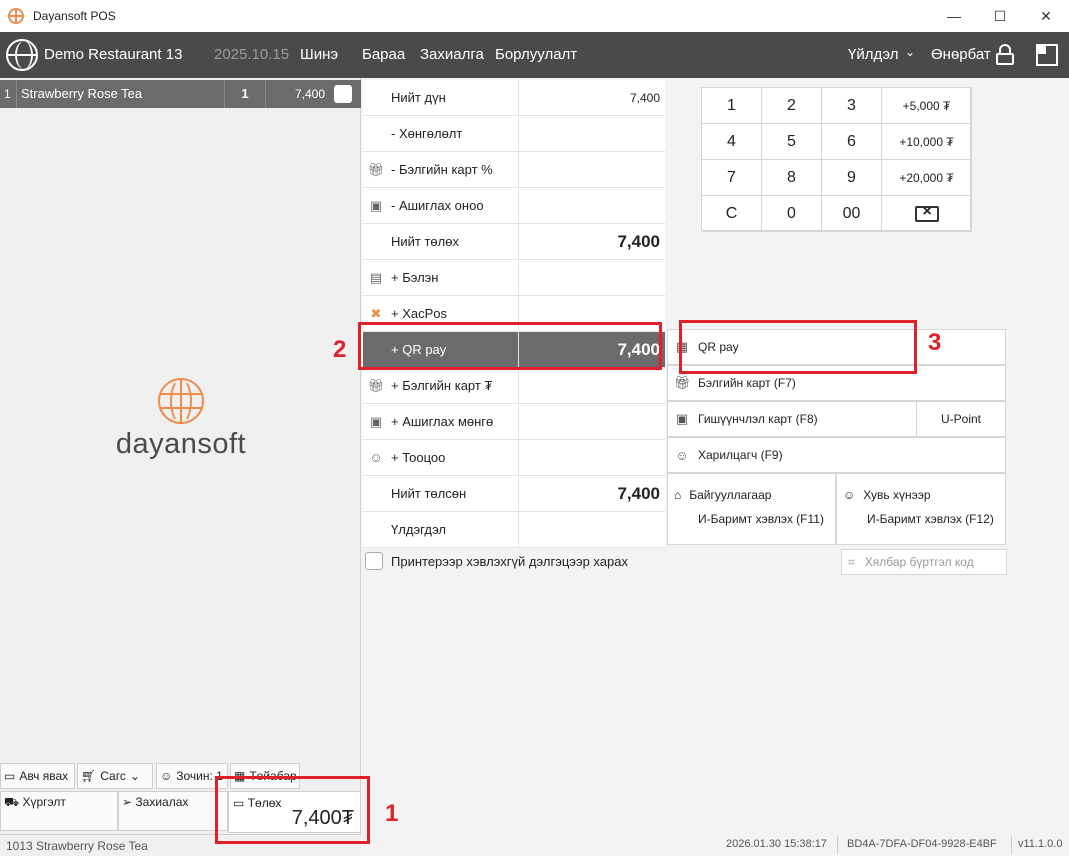 Image resolution: width=1069 pixels, height=856 pixels. Describe the element at coordinates (836, 455) in the screenshot. I see `customer-method: ☺ Харилцагч (F9)` at that location.